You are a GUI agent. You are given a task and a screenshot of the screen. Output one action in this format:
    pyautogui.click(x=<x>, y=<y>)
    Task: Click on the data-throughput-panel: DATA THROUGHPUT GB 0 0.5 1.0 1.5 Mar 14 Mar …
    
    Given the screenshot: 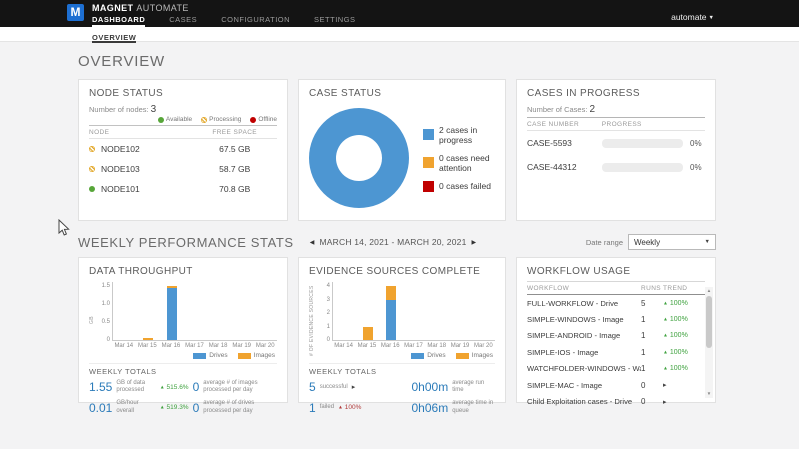 What is the action you would take?
    pyautogui.click(x=183, y=336)
    